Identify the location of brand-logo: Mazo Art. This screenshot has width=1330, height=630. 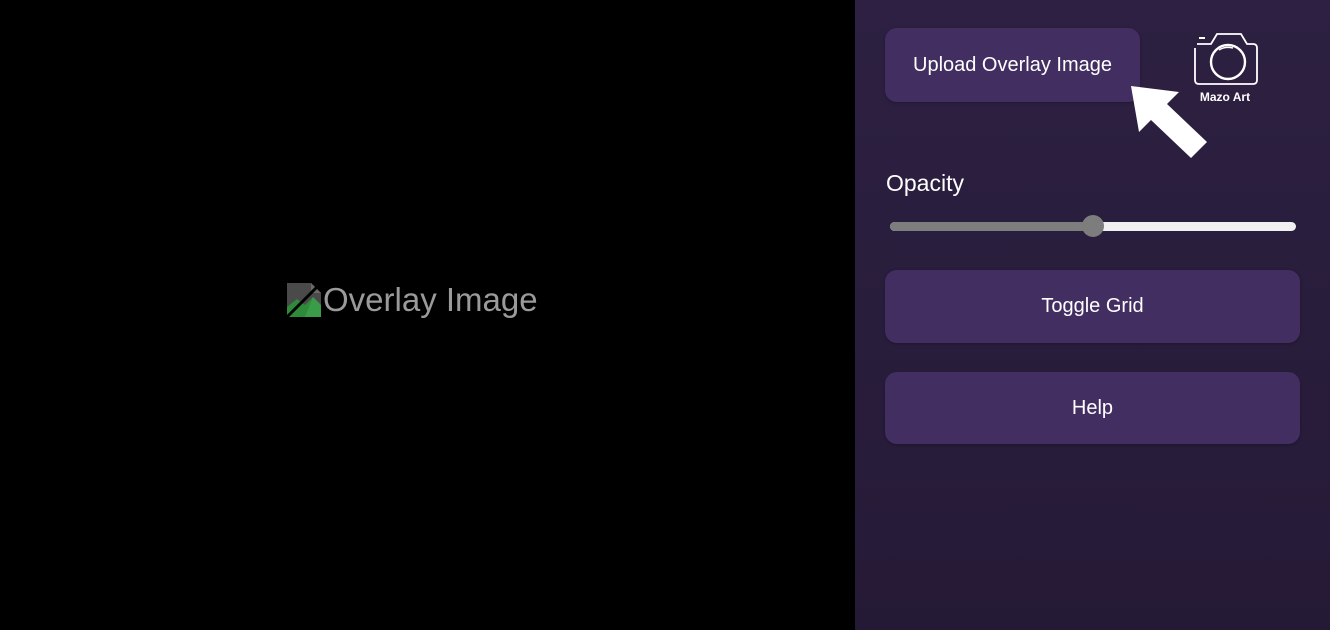
(1225, 68).